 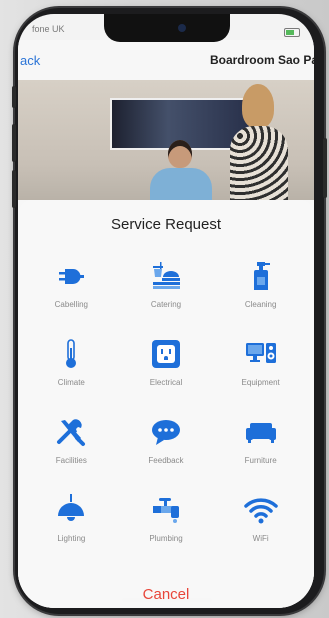 I want to click on battery-icon, so click(x=292, y=32).